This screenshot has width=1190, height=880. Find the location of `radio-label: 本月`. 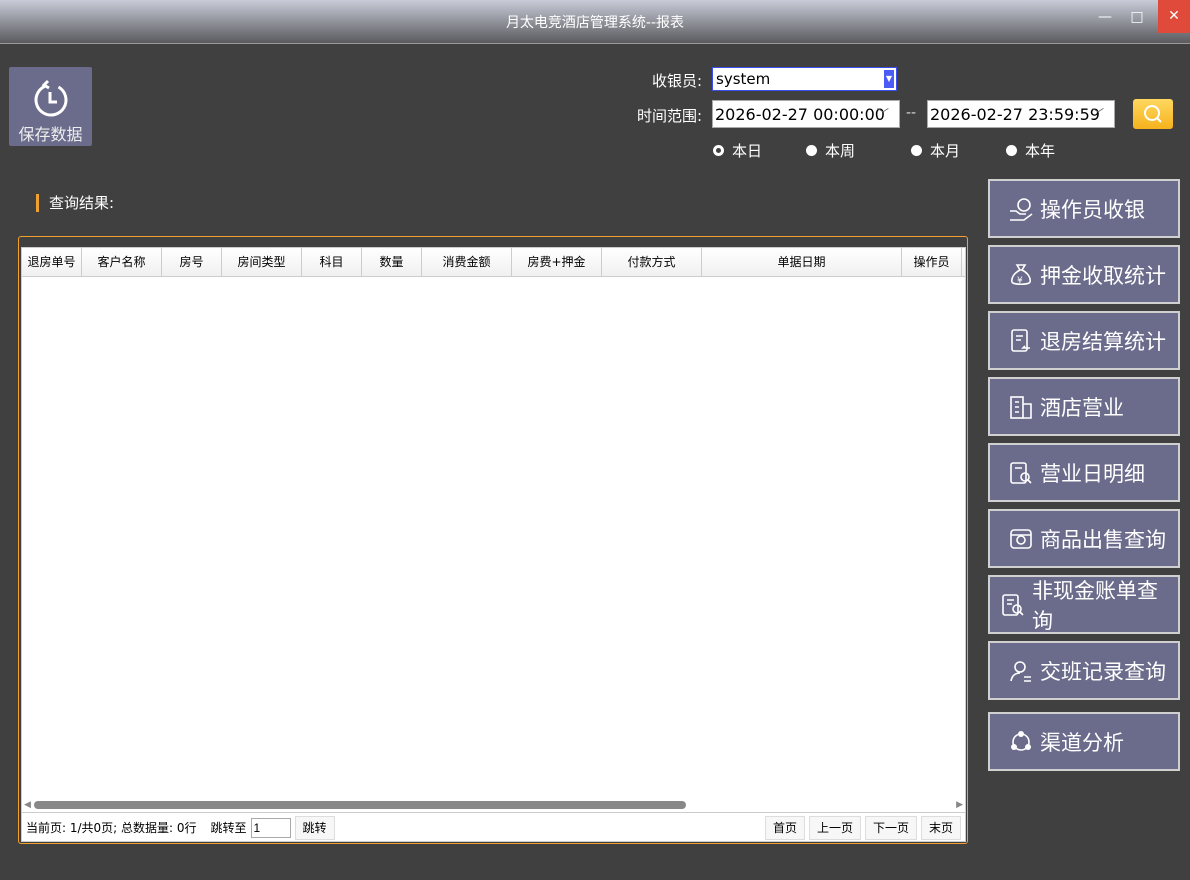

radio-label: 本月 is located at coordinates (945, 151).